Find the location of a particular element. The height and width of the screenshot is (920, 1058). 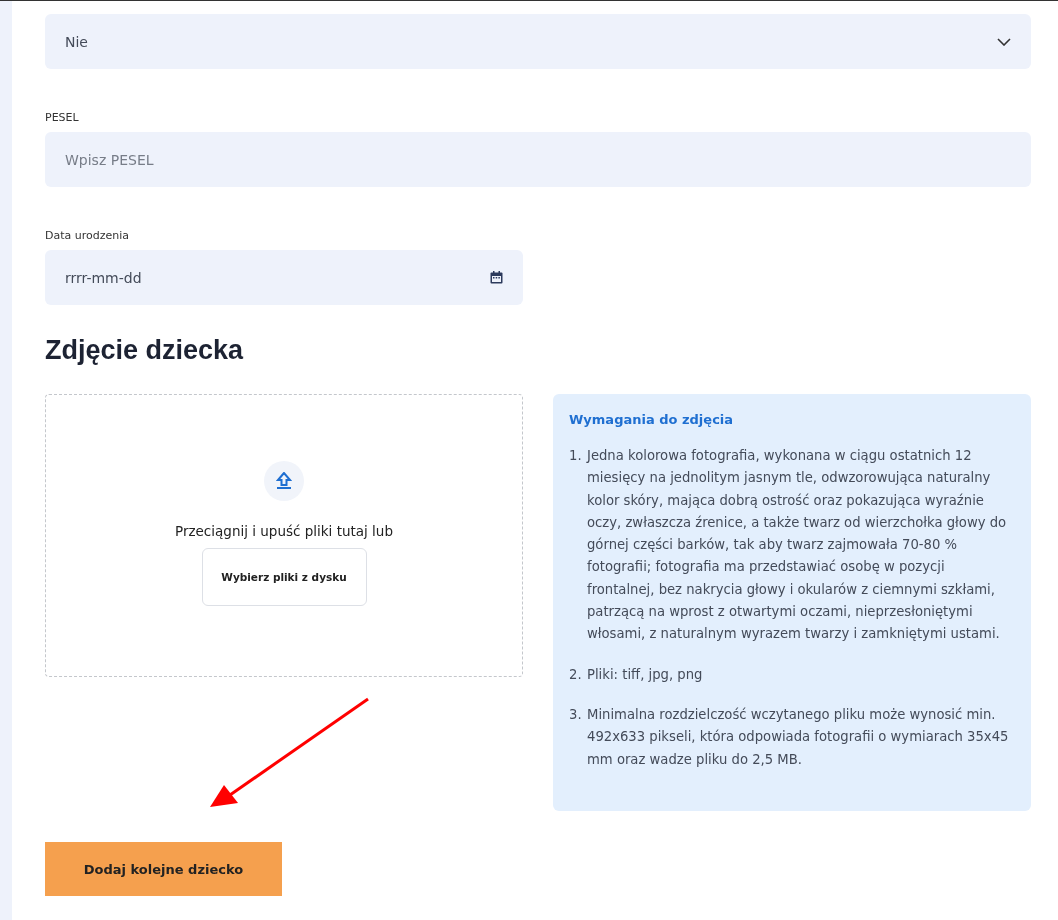

requirement-text: Pliki: tiff, jpg, png is located at coordinates (645, 674).